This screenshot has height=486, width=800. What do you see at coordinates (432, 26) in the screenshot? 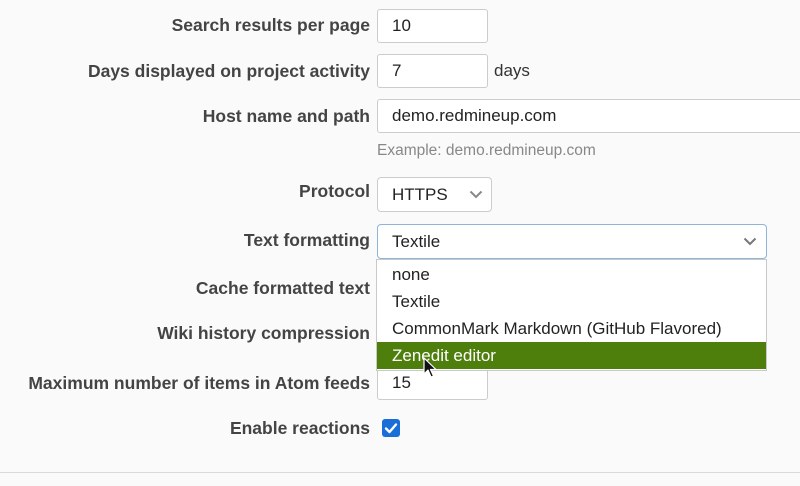
I see `search-results-input` at bounding box center [432, 26].